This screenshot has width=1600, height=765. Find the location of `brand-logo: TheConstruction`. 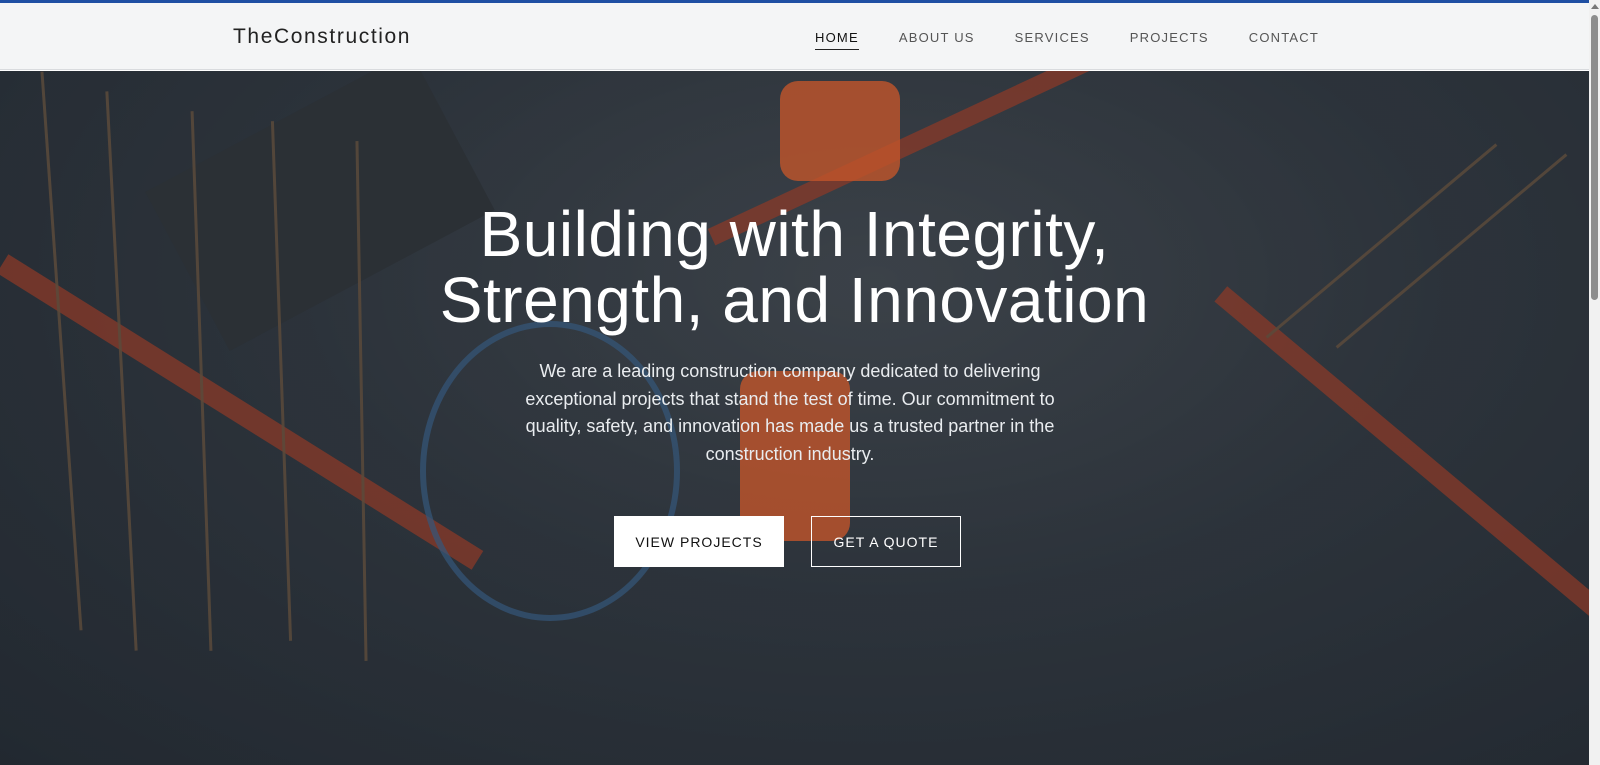

brand-logo: TheConstruction is located at coordinates (322, 37).